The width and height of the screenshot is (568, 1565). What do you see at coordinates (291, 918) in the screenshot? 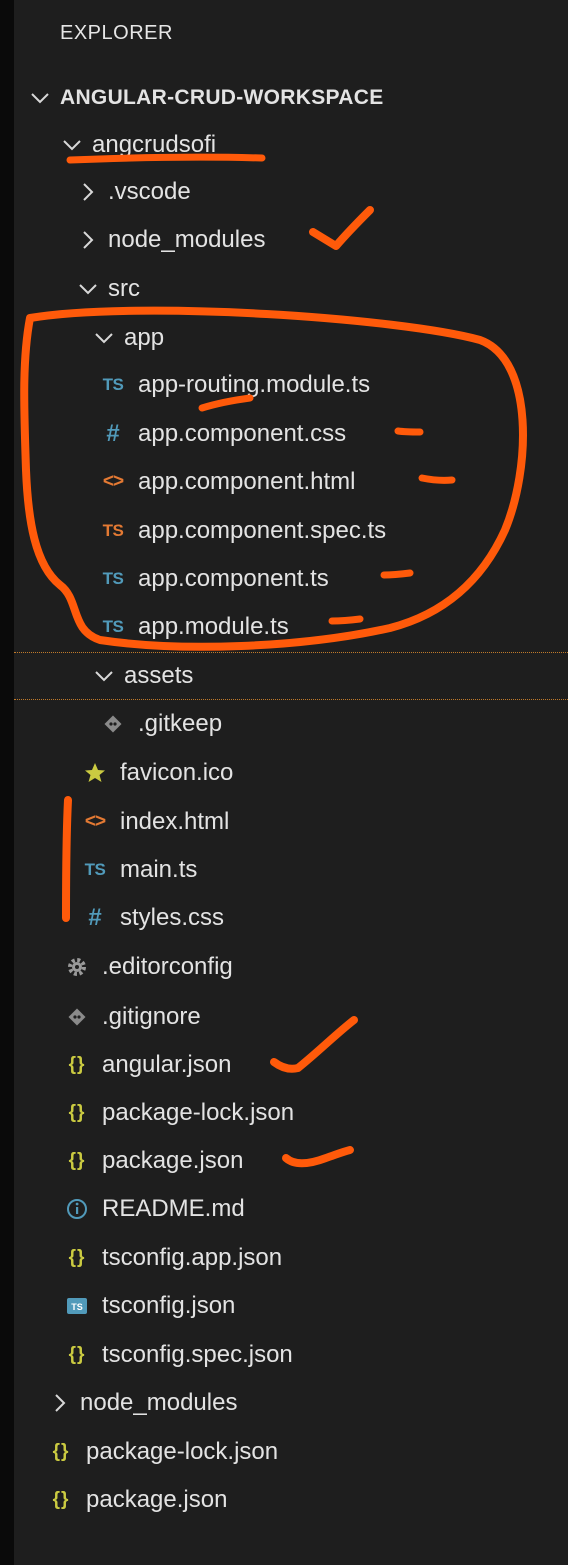
I see `tree-file-item: # styles.css` at bounding box center [291, 918].